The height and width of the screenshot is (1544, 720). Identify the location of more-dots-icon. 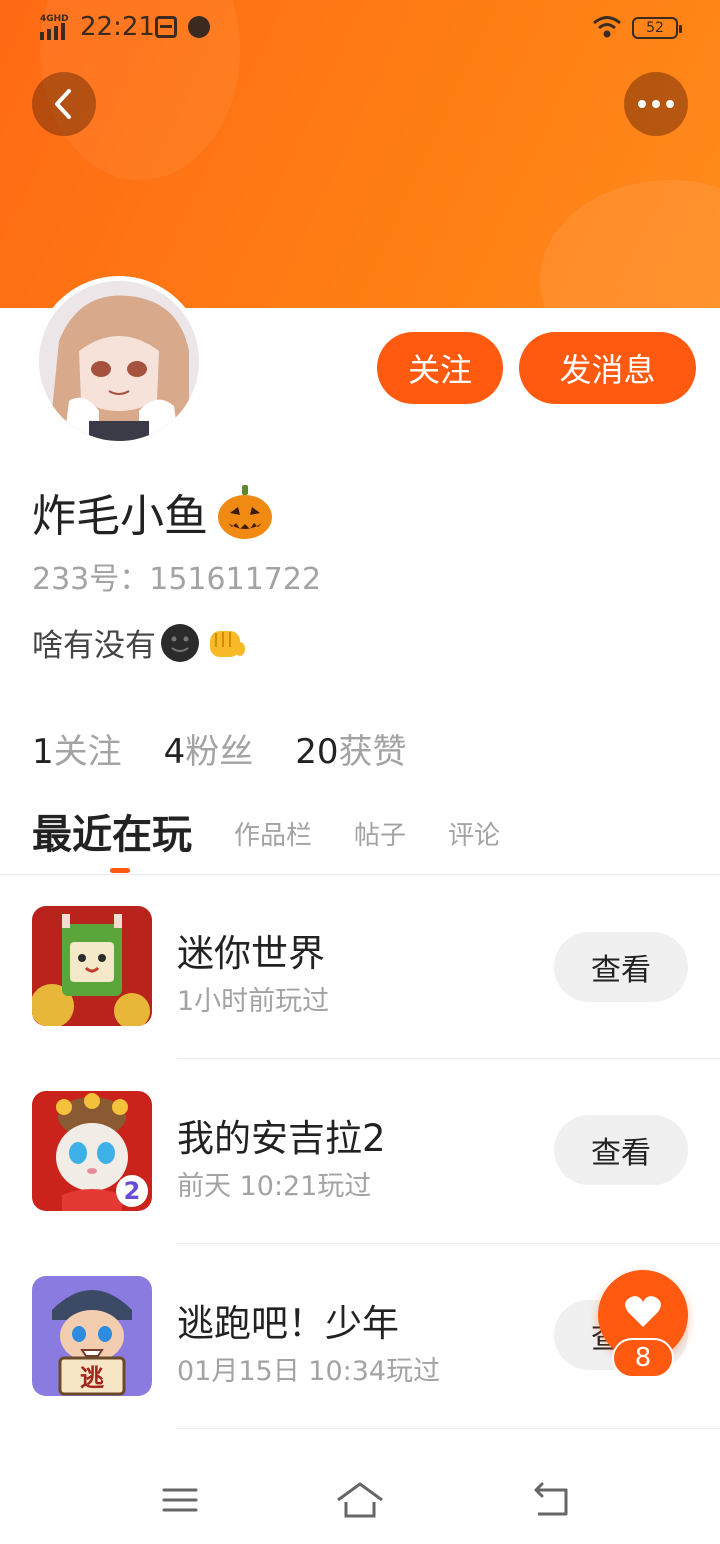
(656, 104).